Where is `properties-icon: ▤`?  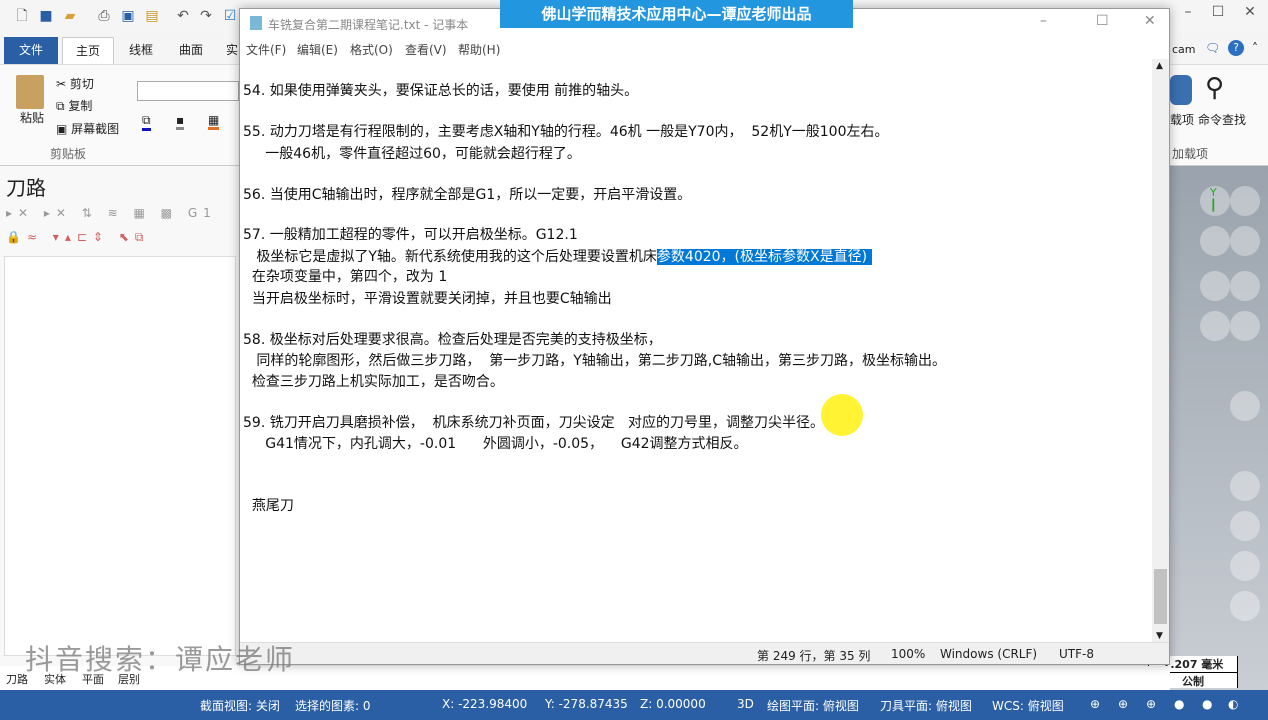 properties-icon: ▤ is located at coordinates (152, 16).